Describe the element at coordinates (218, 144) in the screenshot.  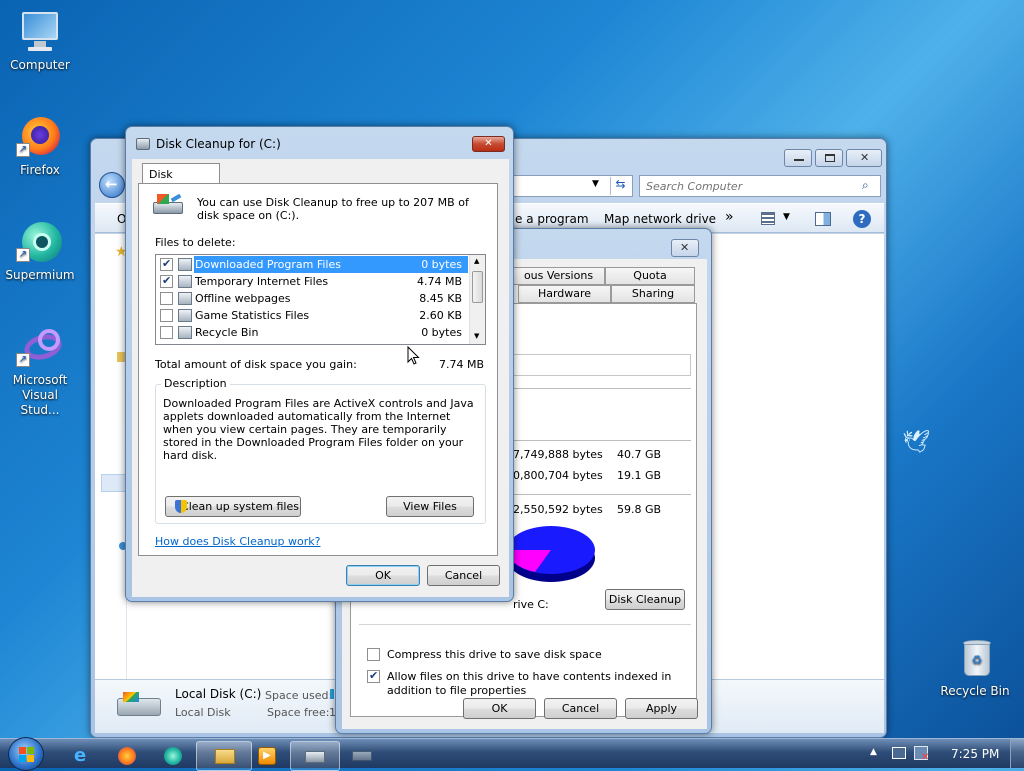
I see `dialog-title: Disk Cleanup for (C:)` at that location.